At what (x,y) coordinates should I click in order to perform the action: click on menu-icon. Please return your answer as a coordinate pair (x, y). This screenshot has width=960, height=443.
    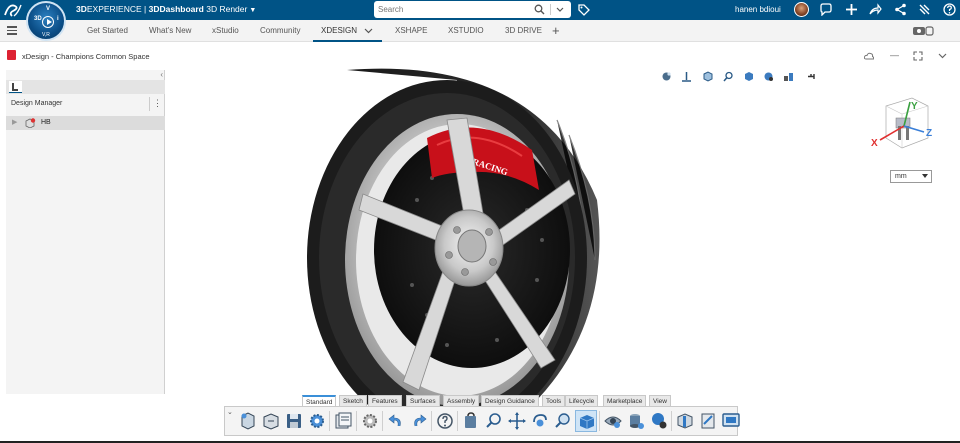
    Looking at the image, I should click on (12, 30).